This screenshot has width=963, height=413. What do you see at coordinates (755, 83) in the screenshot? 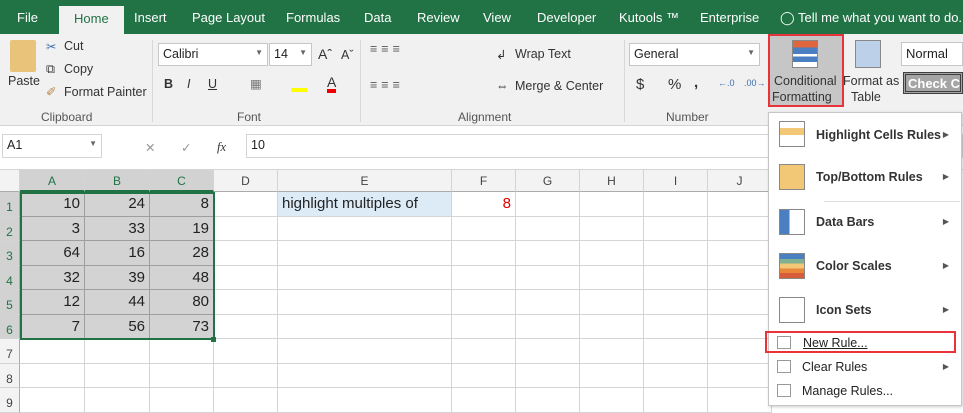
I see `decrease-decimal-icon: .00→` at bounding box center [755, 83].